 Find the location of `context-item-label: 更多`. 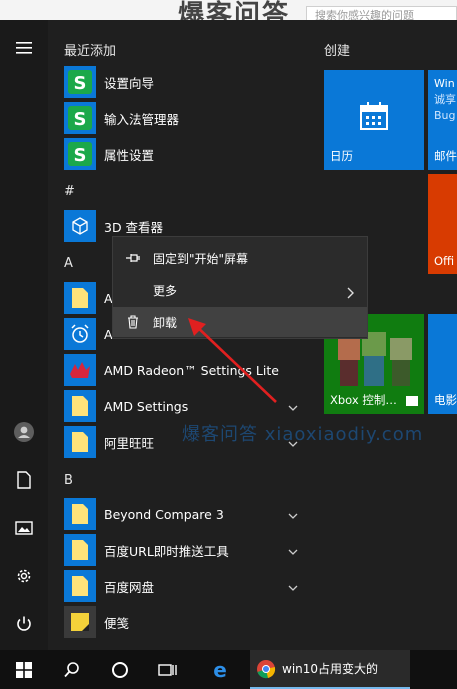

context-item-label: 更多 is located at coordinates (165, 290).